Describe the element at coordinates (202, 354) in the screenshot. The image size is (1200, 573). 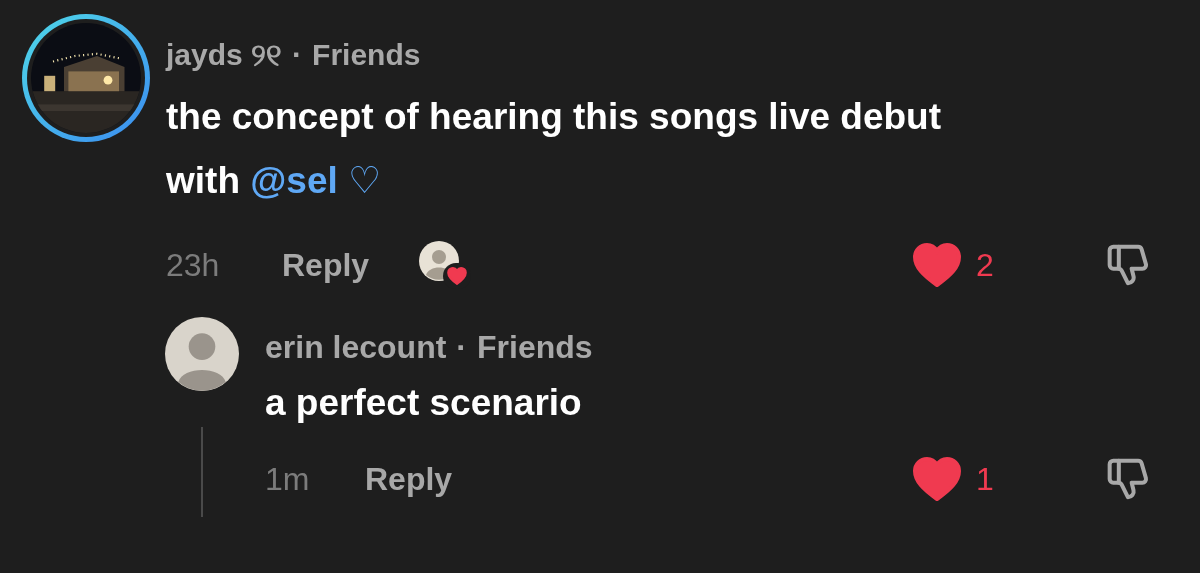
I see `avatar` at that location.